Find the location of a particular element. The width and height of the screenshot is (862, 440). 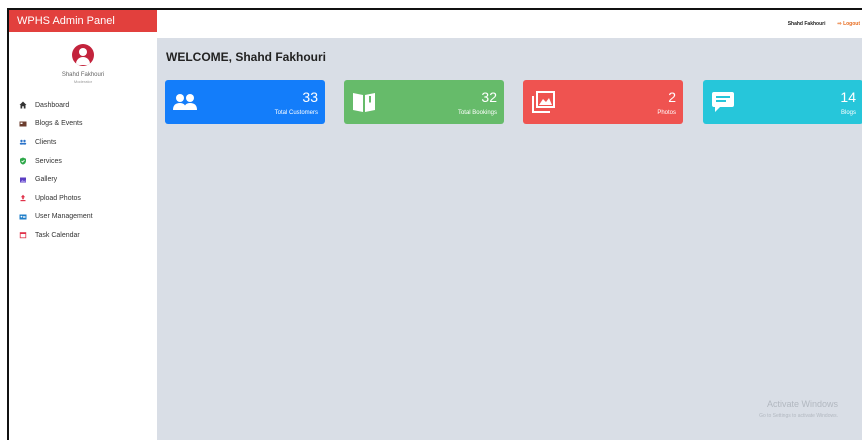

sidebar-item-blogs-events: Blogs & Events is located at coordinates (83, 124).